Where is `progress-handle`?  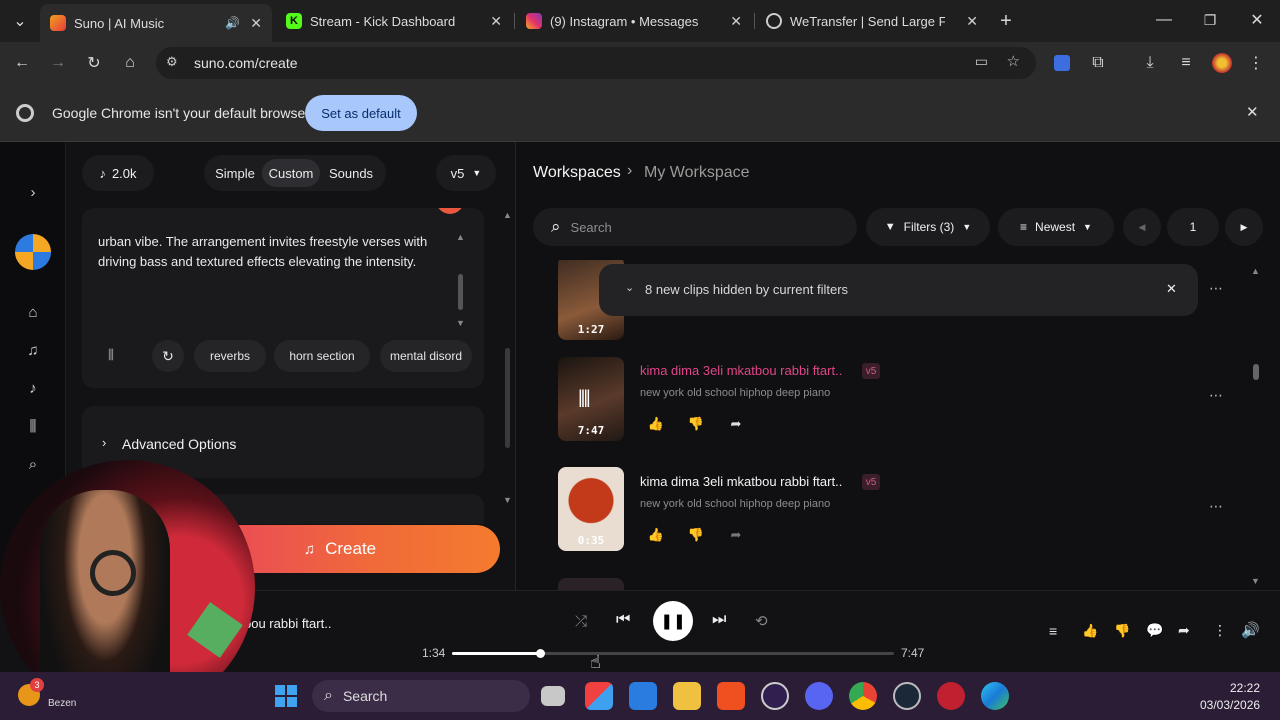
progress-handle is located at coordinates (540, 653).